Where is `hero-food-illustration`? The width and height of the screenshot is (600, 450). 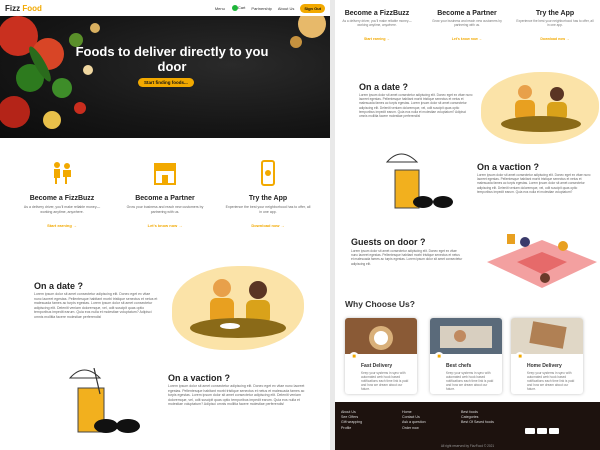 hero-food-illustration is located at coordinates (163, 72).